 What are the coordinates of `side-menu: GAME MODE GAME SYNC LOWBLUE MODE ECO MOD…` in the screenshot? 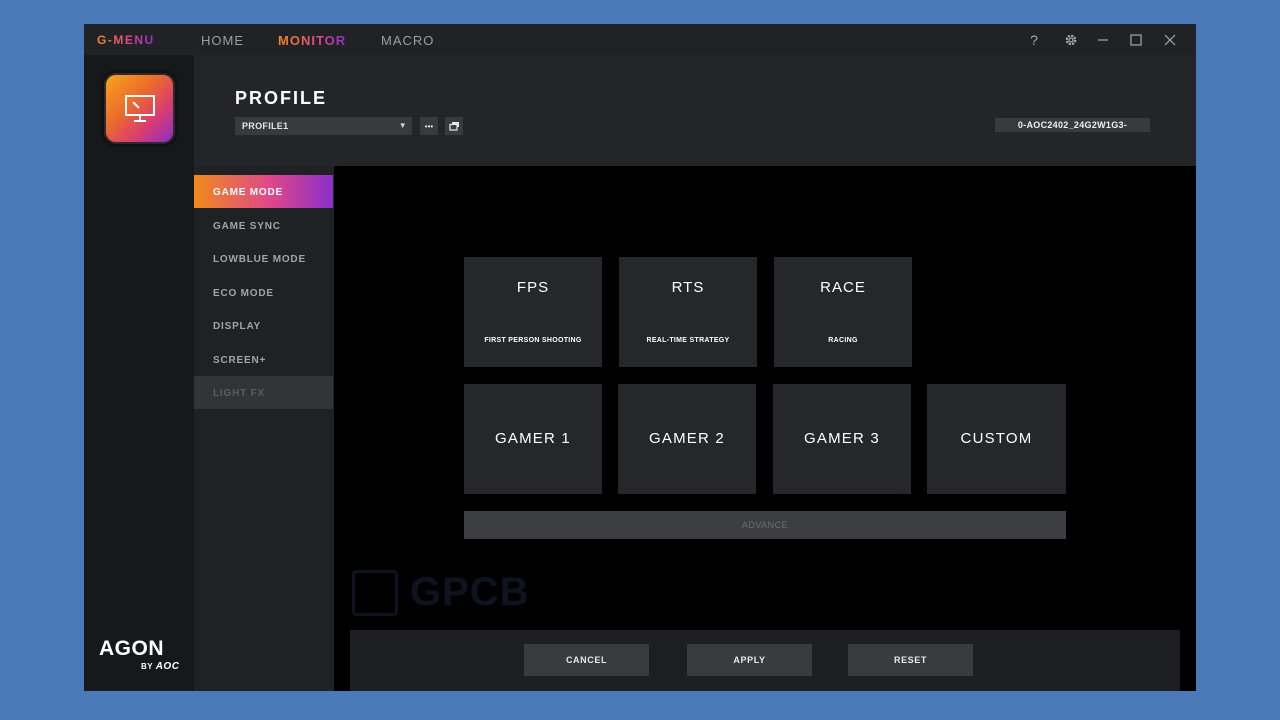 It's located at (264, 428).